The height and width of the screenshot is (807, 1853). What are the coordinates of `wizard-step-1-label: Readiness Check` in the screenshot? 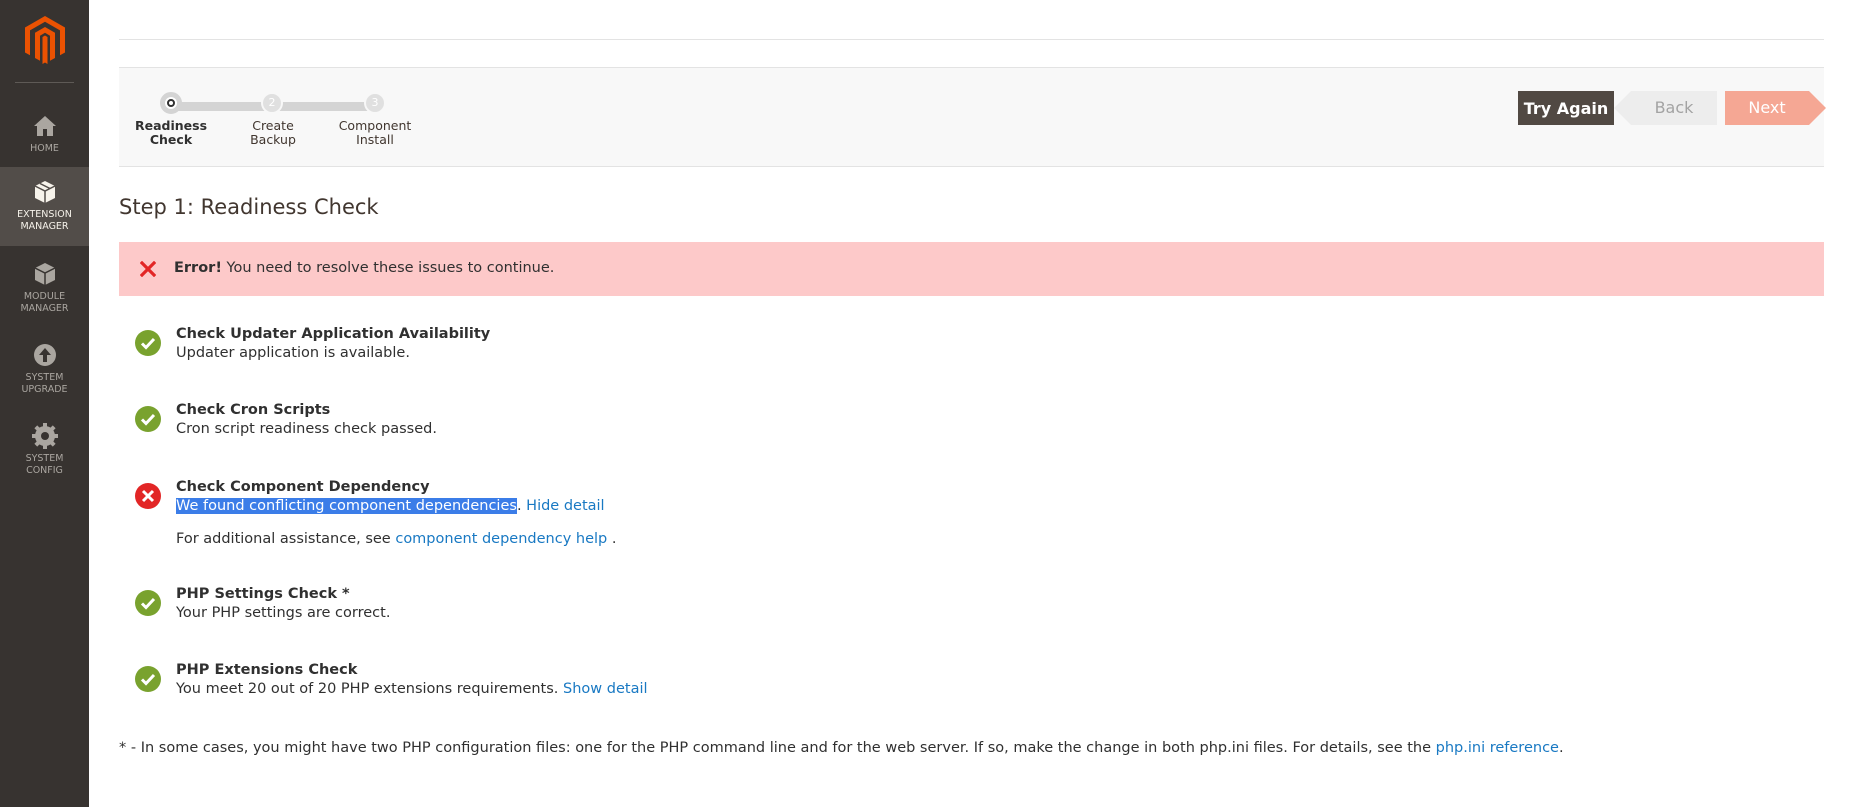 It's located at (171, 132).